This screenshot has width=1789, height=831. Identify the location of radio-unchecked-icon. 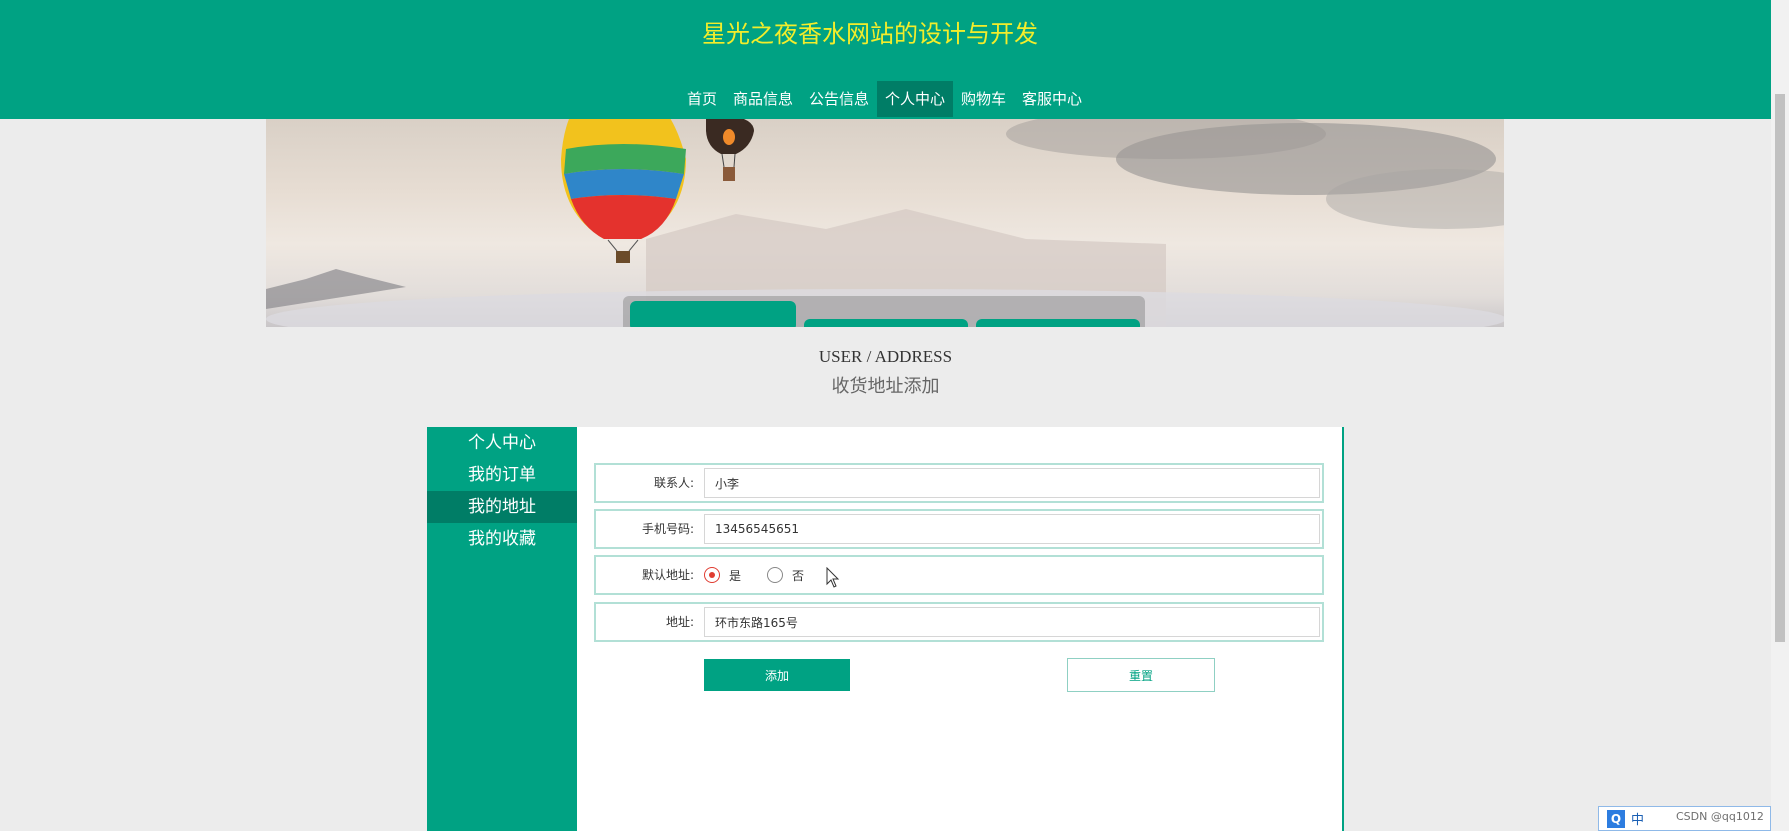
(775, 575).